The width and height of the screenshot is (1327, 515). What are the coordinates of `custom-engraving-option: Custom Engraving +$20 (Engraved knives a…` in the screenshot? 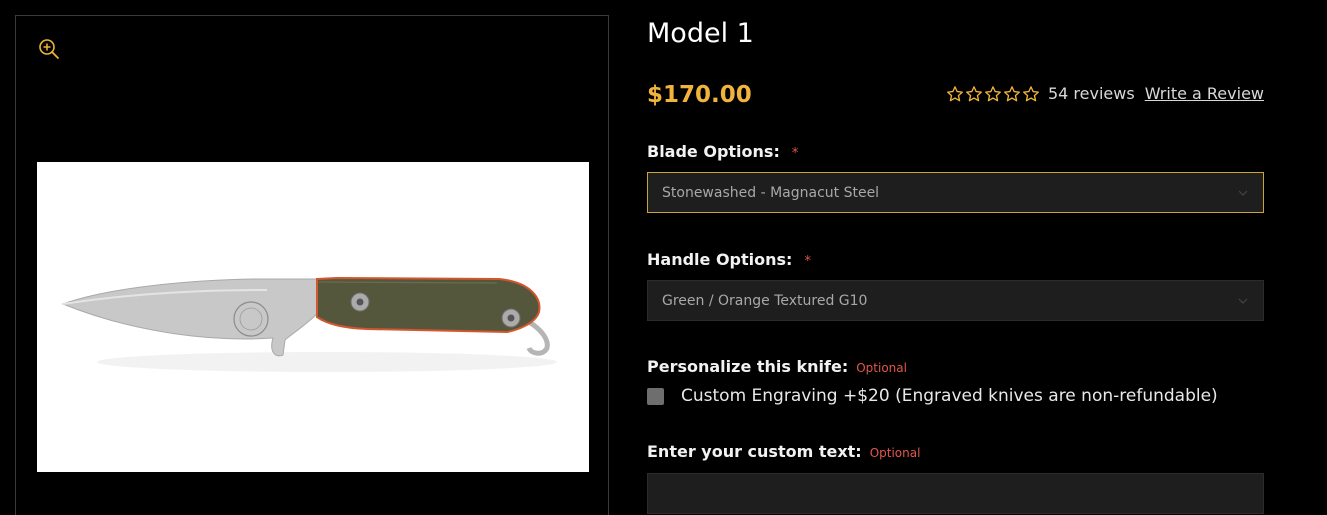 It's located at (932, 396).